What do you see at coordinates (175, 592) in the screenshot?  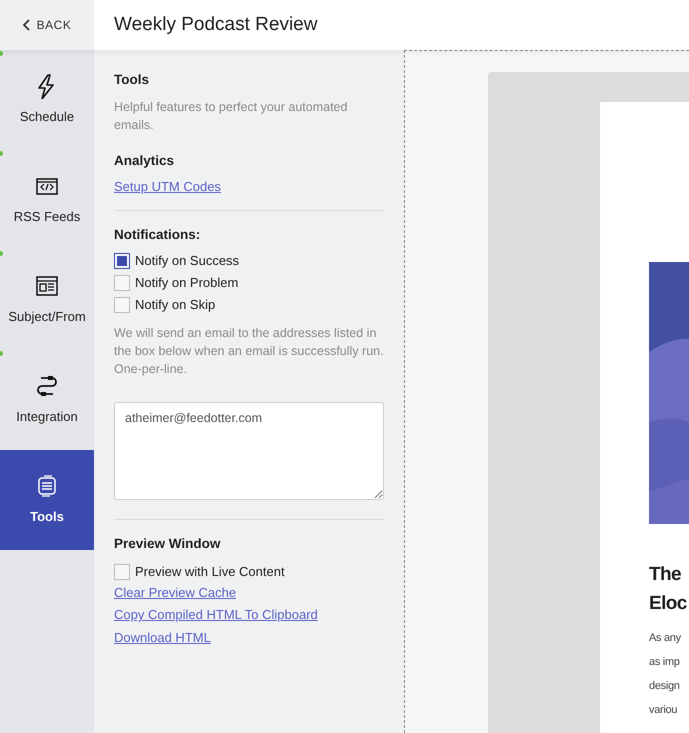 I see `tool-link: Clear Preview Cache` at bounding box center [175, 592].